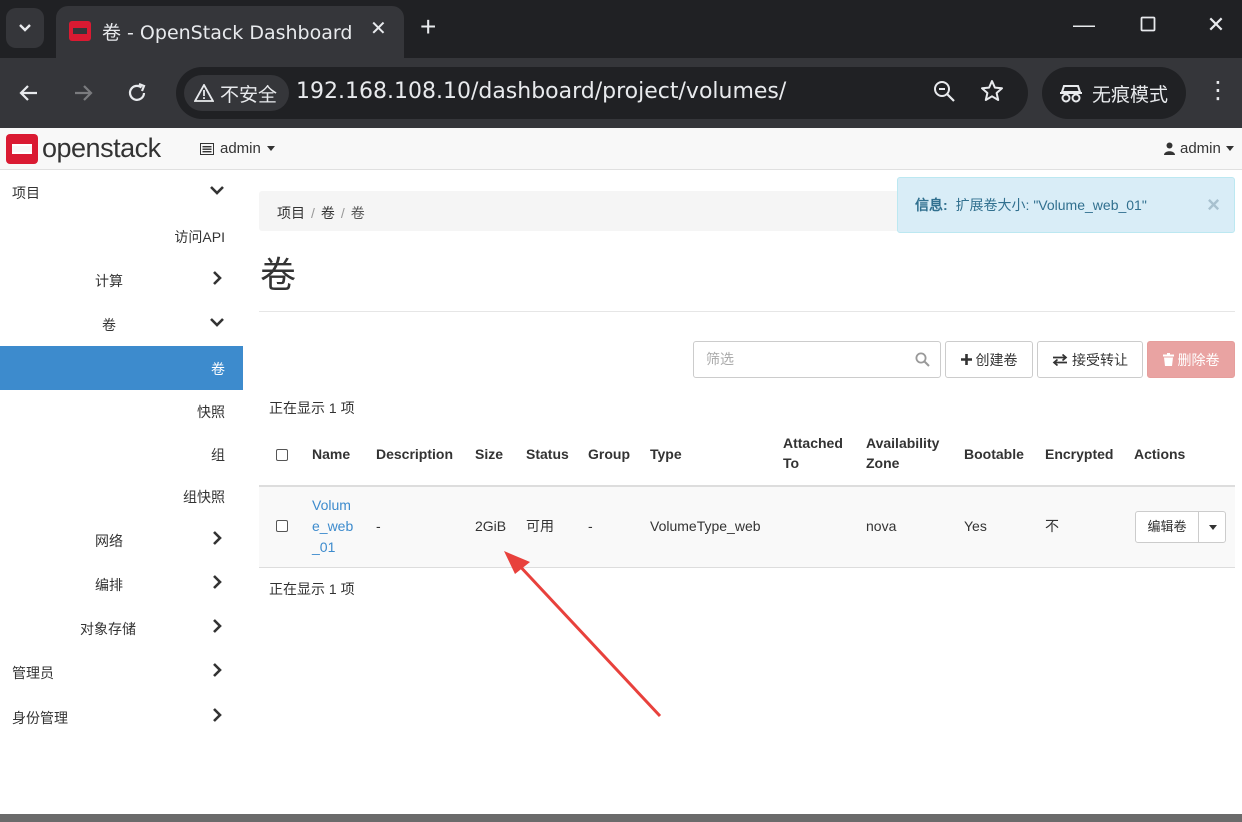 The width and height of the screenshot is (1242, 822). Describe the element at coordinates (328, 213) in the screenshot. I see `breadcrumb-item: 卷` at that location.